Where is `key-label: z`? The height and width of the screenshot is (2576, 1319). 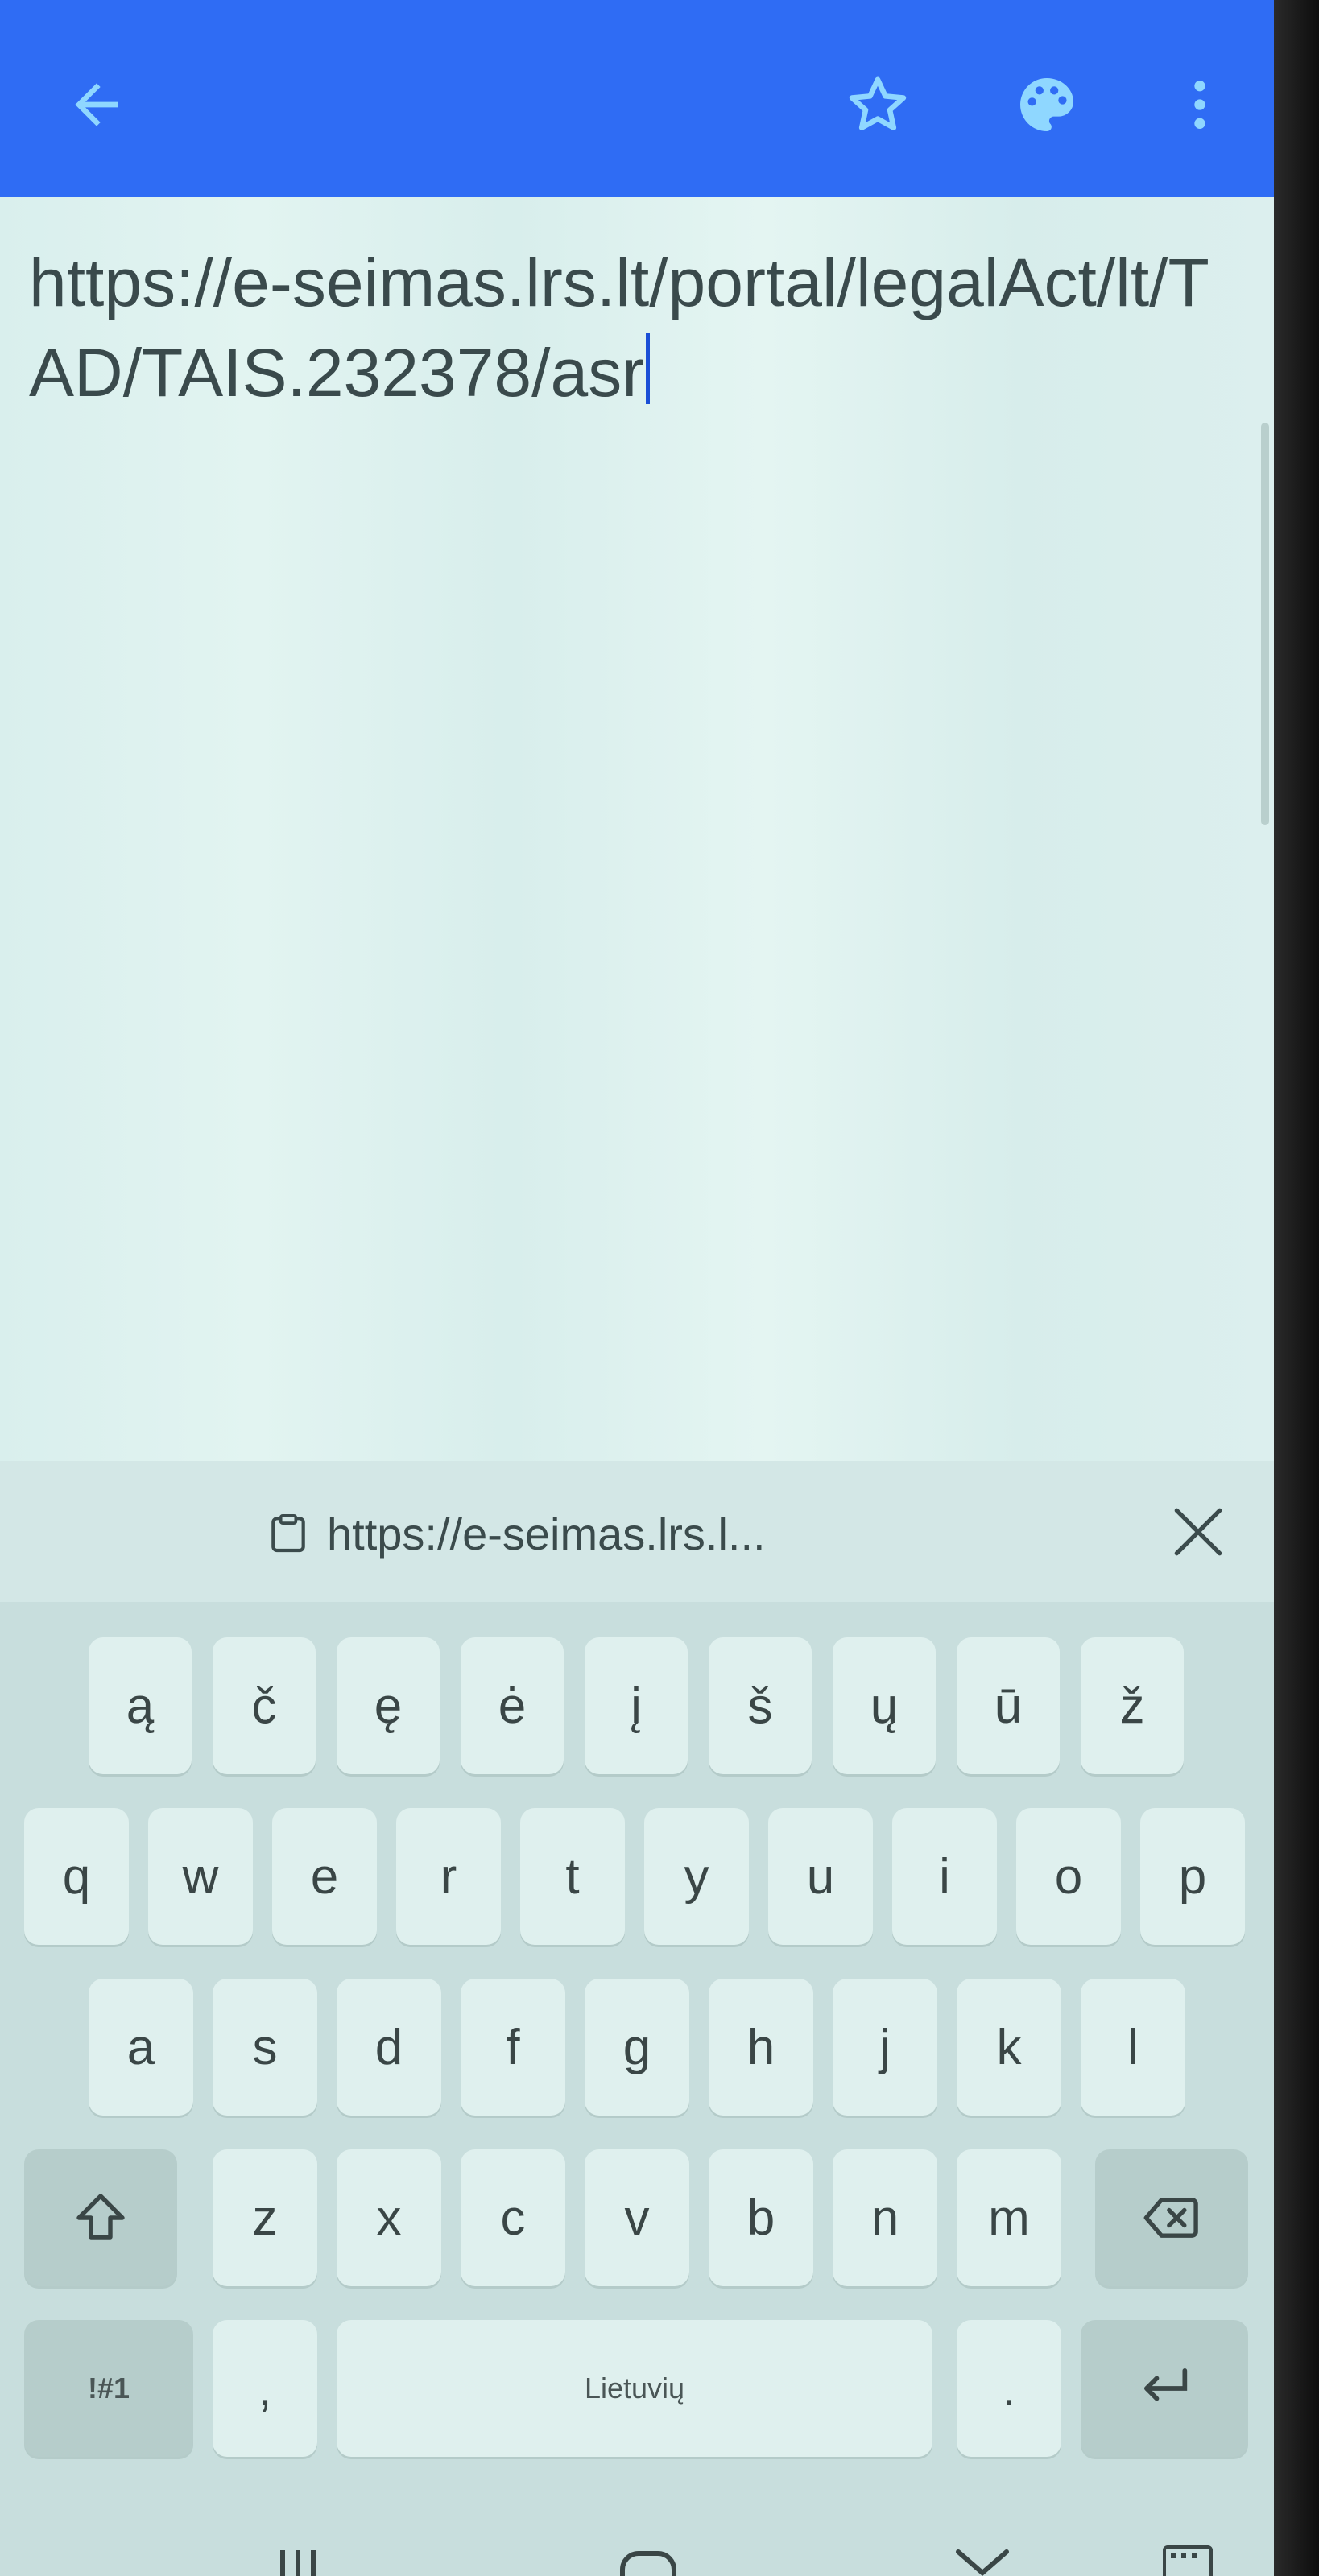
key-label: z is located at coordinates (265, 2218).